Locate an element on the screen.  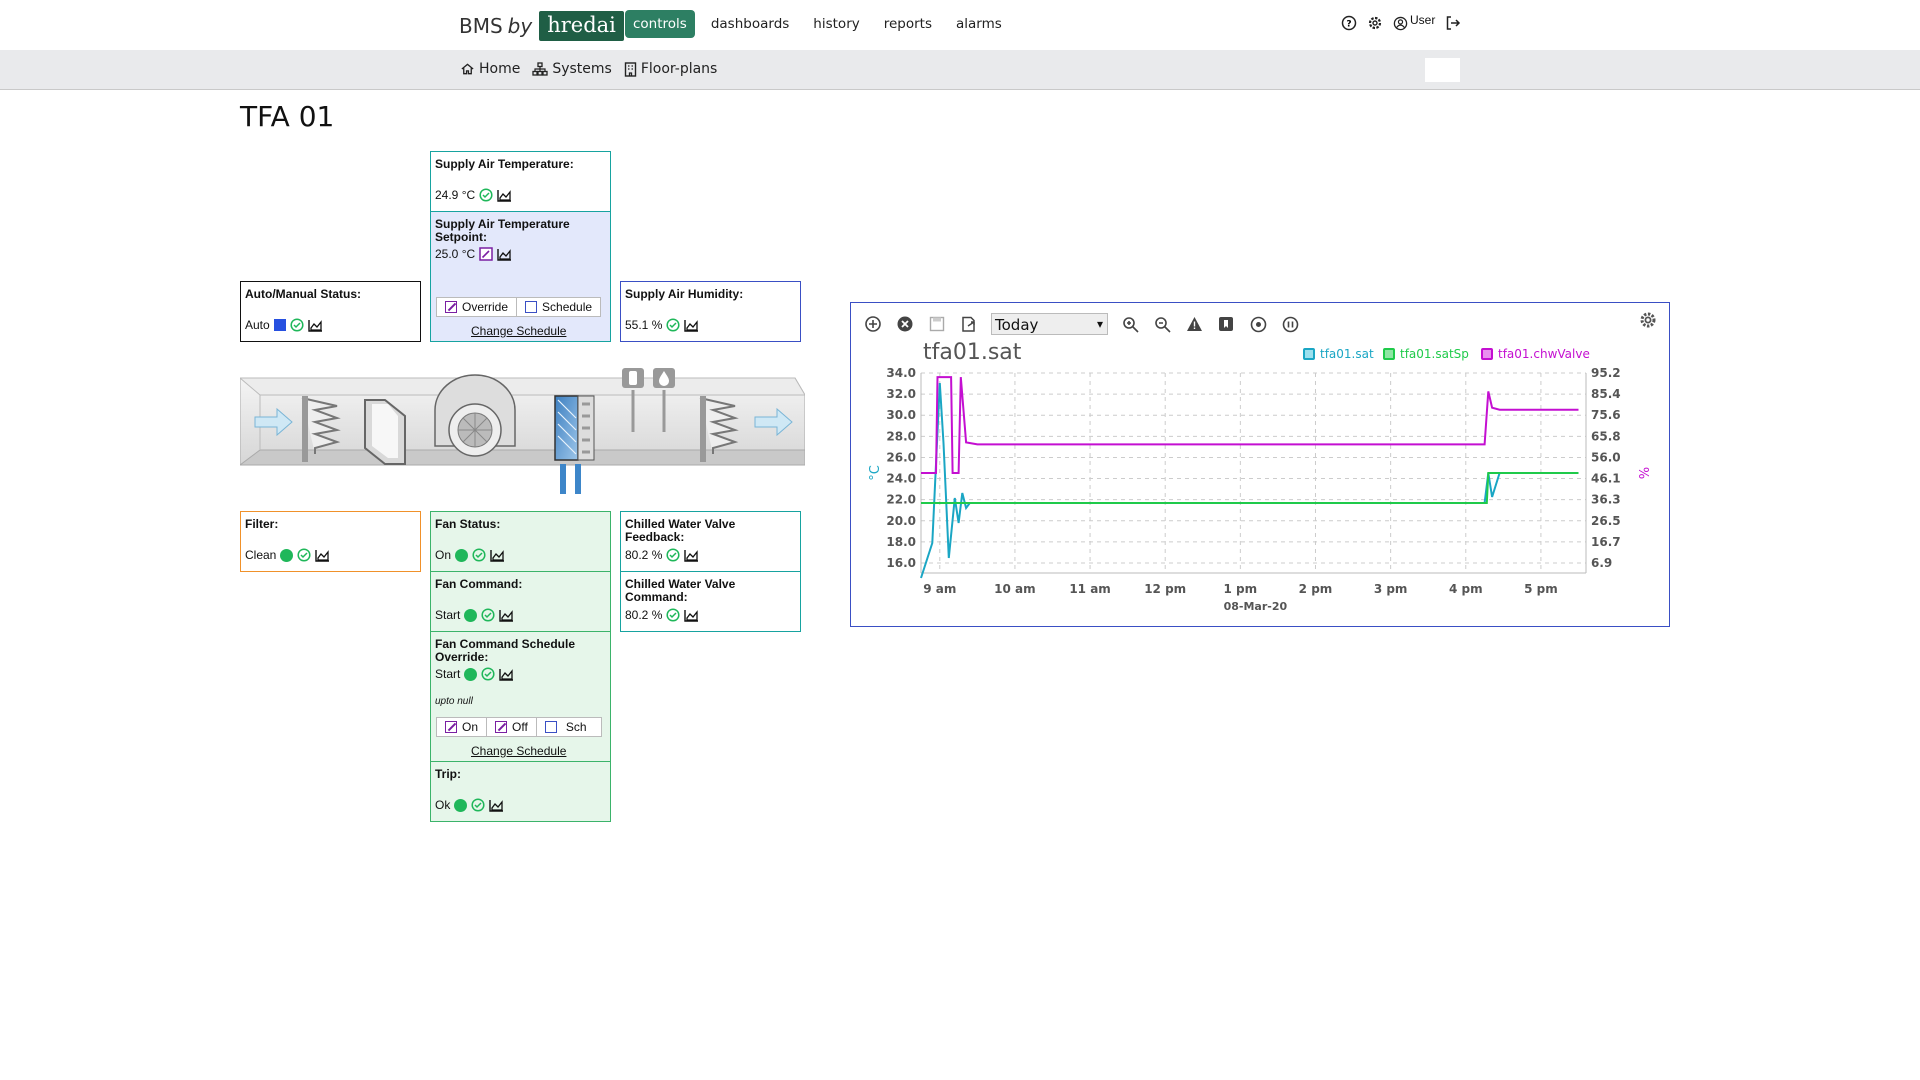
sch-label: Sch is located at coordinates (576, 727).